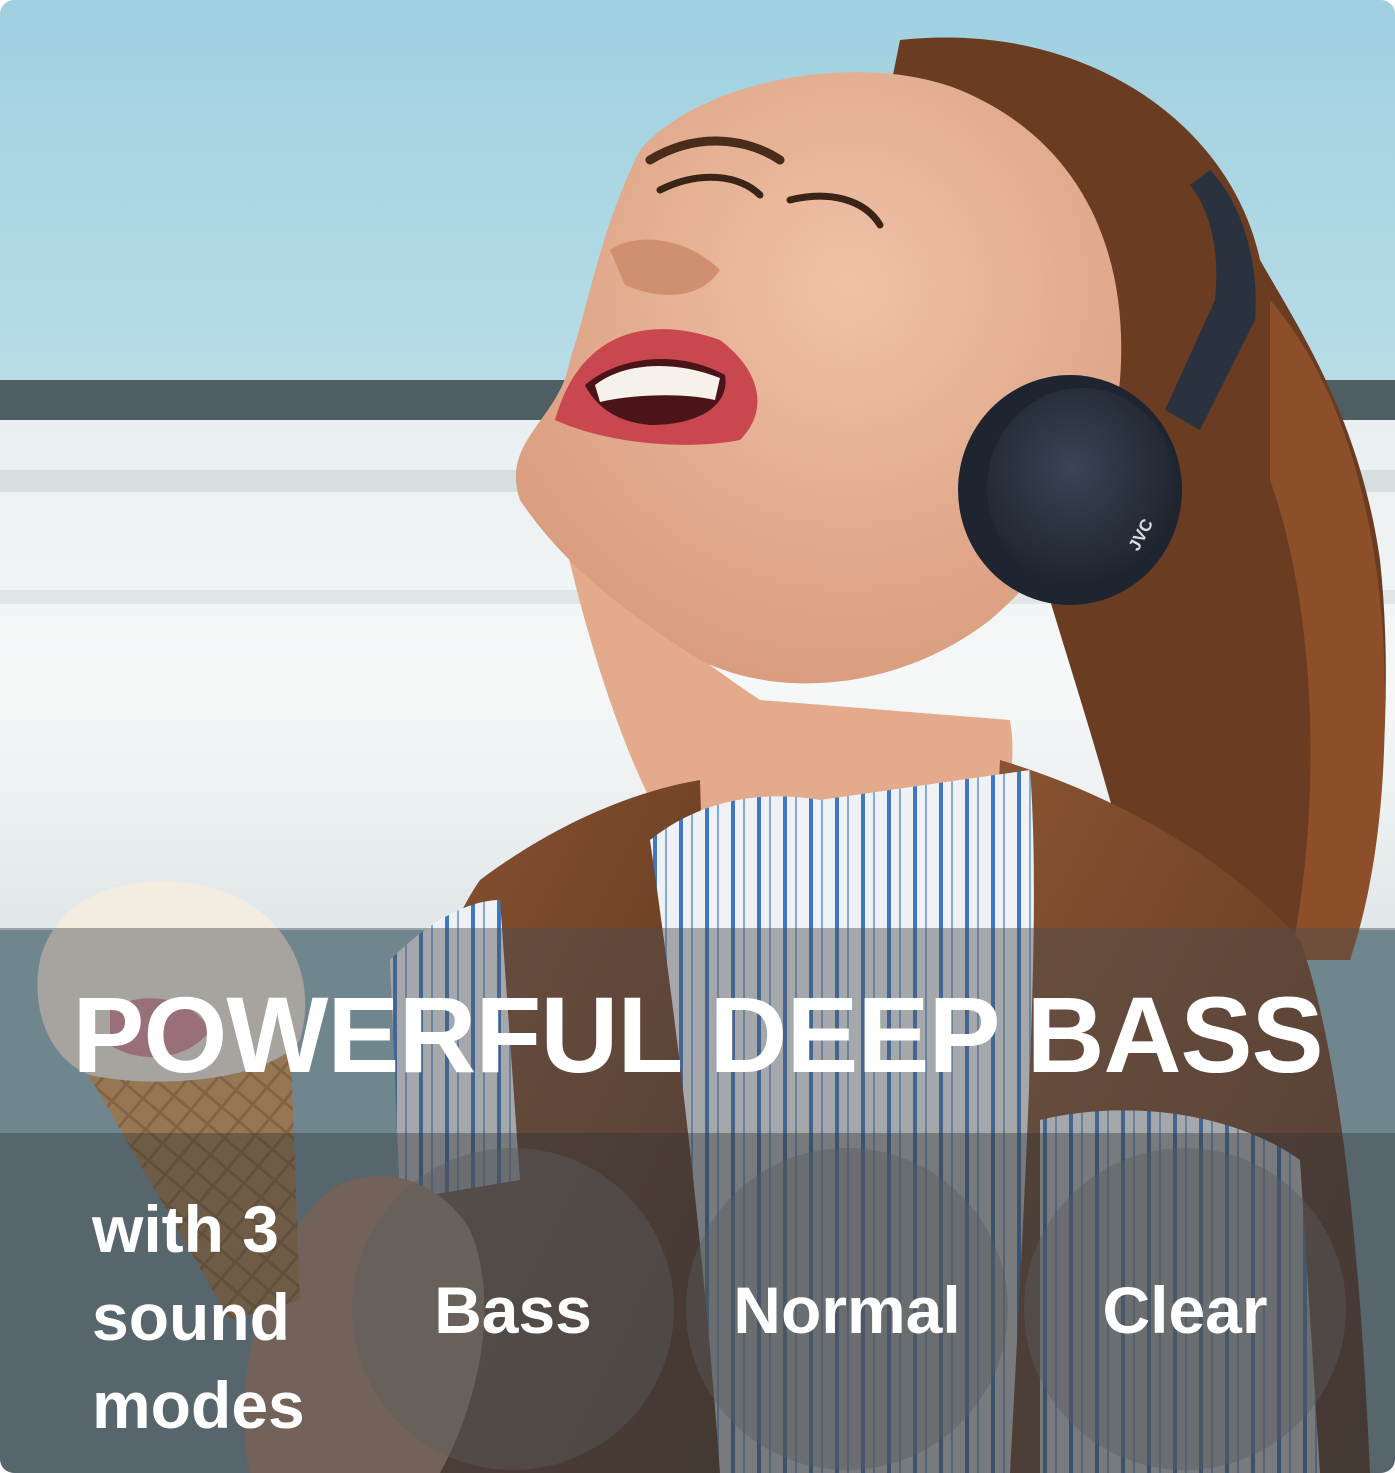 Image resolution: width=1395 pixels, height=1473 pixels. What do you see at coordinates (513, 1310) in the screenshot?
I see `mode-label-bass: Bass` at bounding box center [513, 1310].